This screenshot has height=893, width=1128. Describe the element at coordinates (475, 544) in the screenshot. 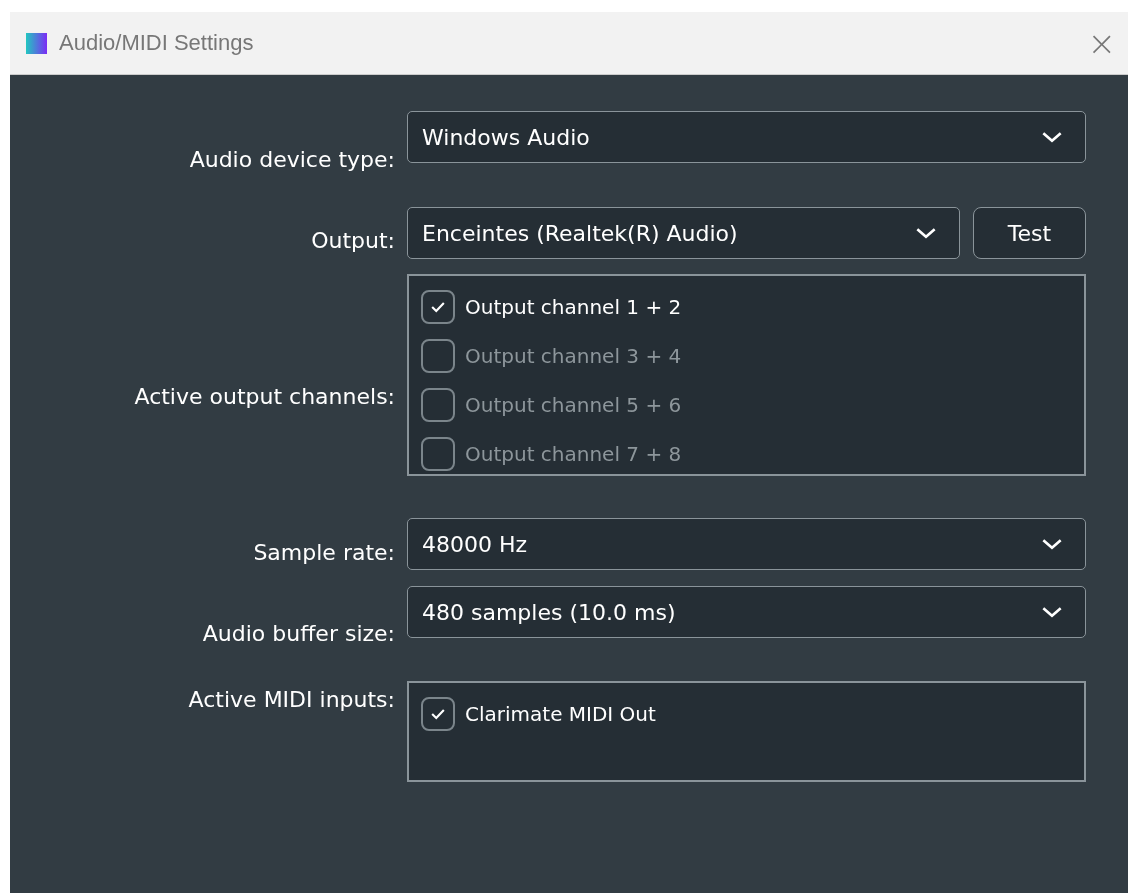

I see `dropdown-value: 48000 Hz` at that location.